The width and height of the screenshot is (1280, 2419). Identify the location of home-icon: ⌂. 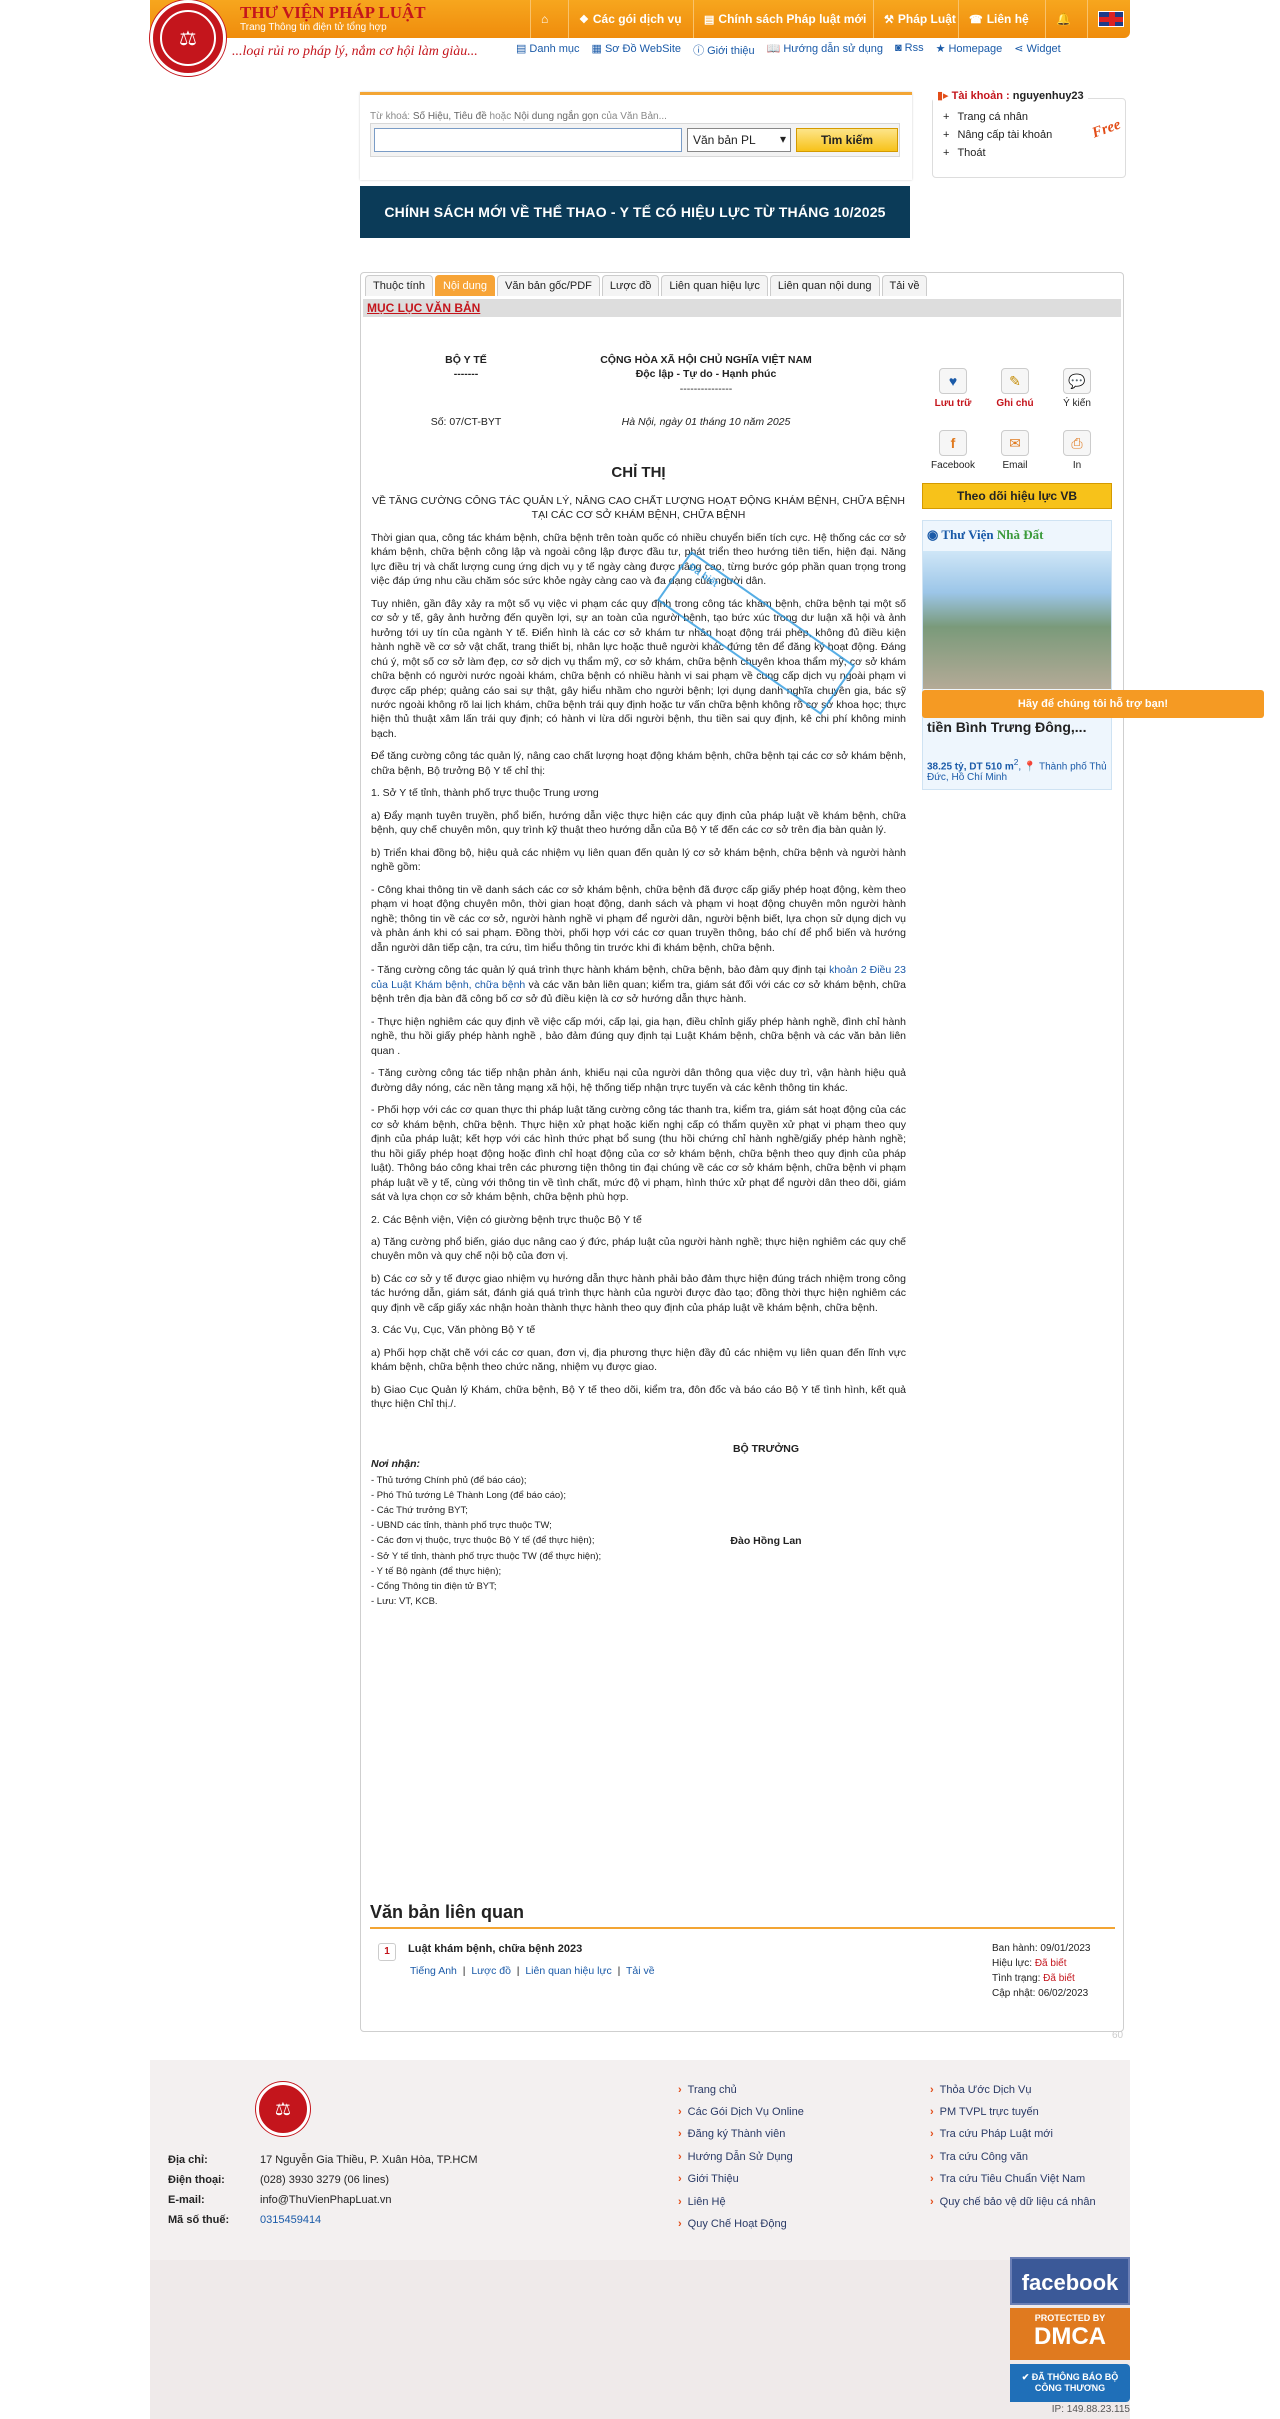
(545, 19).